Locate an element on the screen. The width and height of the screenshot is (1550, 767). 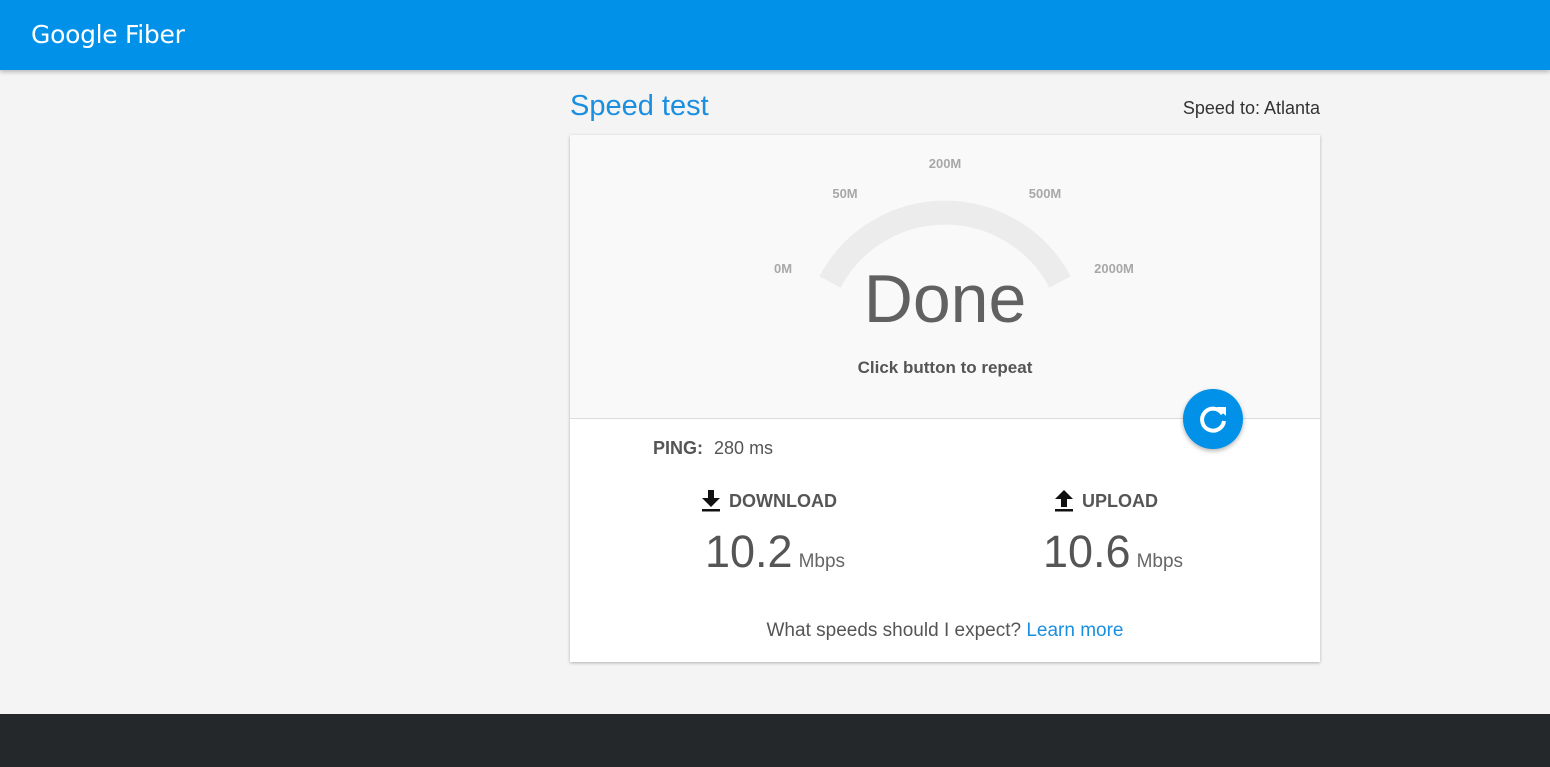
top-bar: Google Fiber is located at coordinates (775, 35).